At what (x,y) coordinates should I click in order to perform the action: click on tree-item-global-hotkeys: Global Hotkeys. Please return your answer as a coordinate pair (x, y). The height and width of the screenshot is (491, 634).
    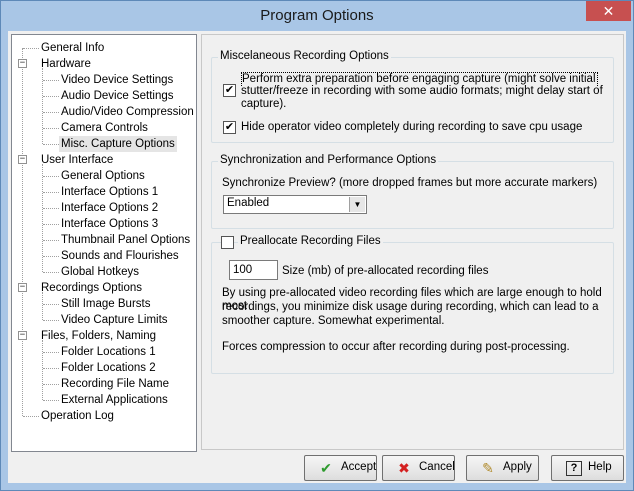
    Looking at the image, I should click on (100, 272).